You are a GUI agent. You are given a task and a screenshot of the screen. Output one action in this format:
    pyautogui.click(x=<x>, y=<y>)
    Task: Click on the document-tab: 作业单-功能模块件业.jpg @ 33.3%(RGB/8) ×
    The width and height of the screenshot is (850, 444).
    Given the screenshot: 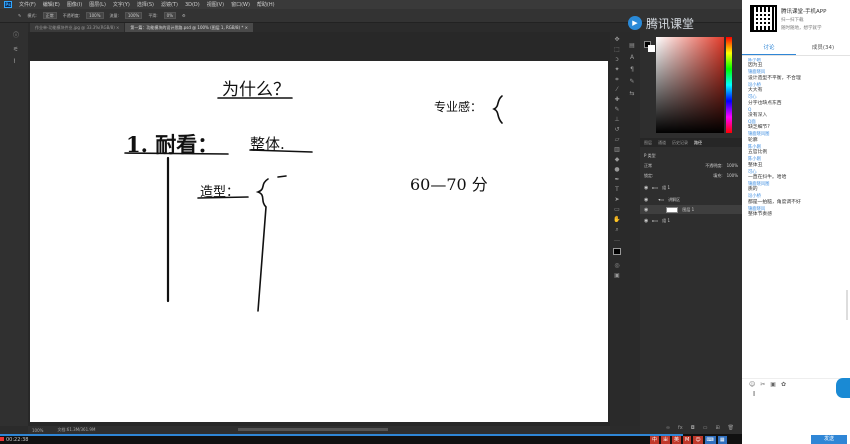 What is the action you would take?
    pyautogui.click(x=77, y=27)
    